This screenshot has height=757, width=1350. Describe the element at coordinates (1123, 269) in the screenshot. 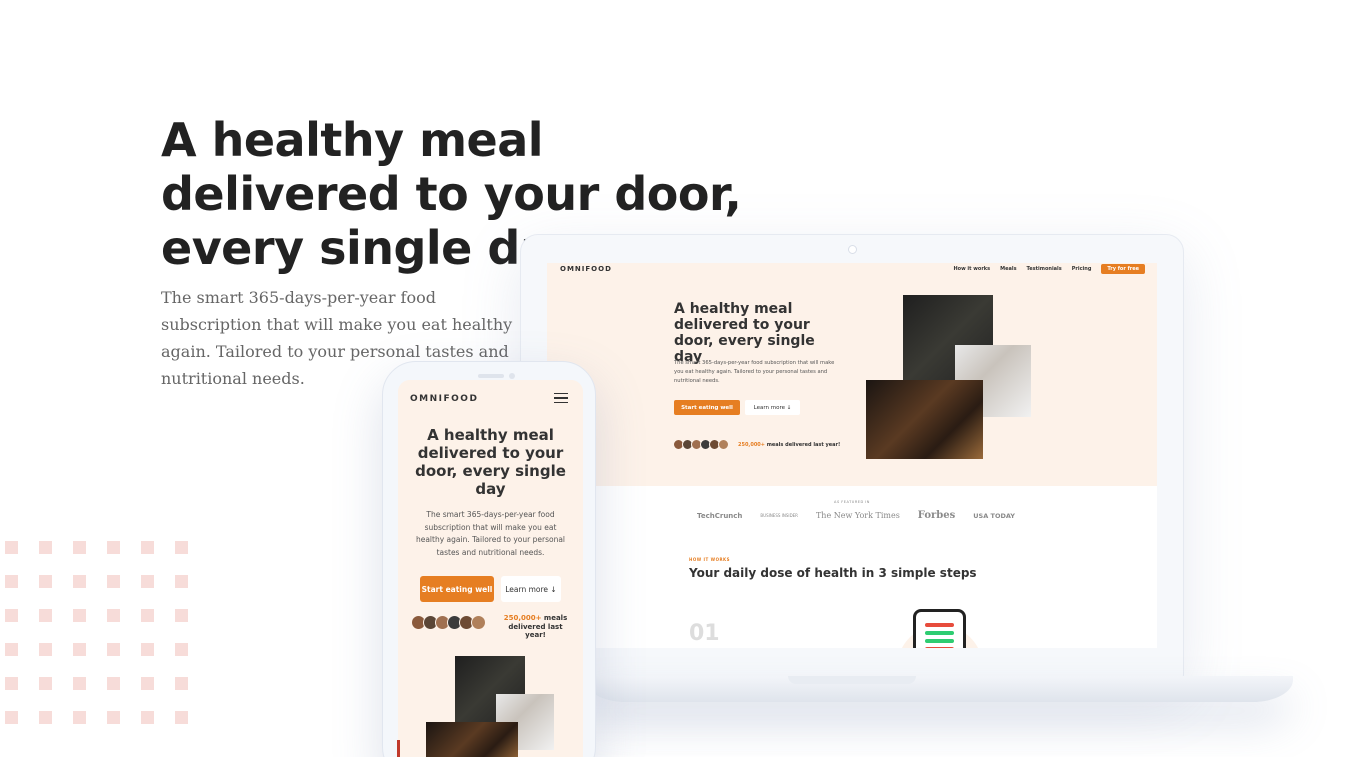

I see `nav-try-free-button: Try for free` at that location.